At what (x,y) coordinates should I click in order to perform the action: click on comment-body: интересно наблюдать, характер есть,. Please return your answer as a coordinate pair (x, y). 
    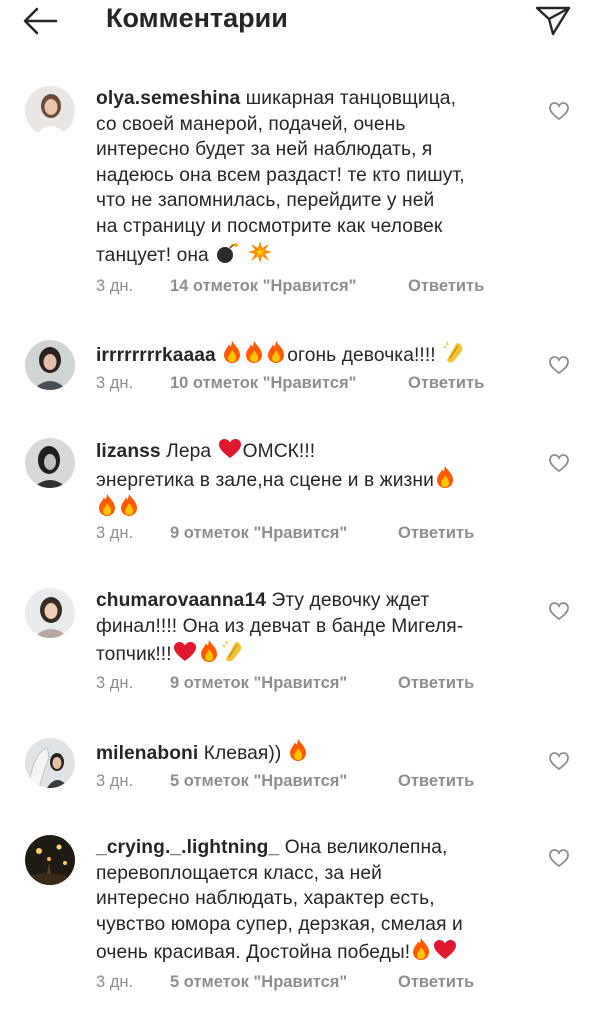
    Looking at the image, I should click on (265, 899).